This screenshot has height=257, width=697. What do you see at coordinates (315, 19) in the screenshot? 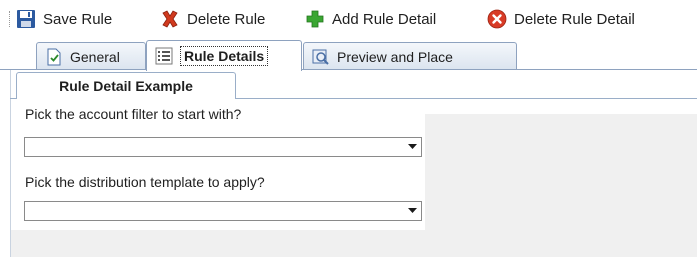
I see `add-plus-icon` at bounding box center [315, 19].